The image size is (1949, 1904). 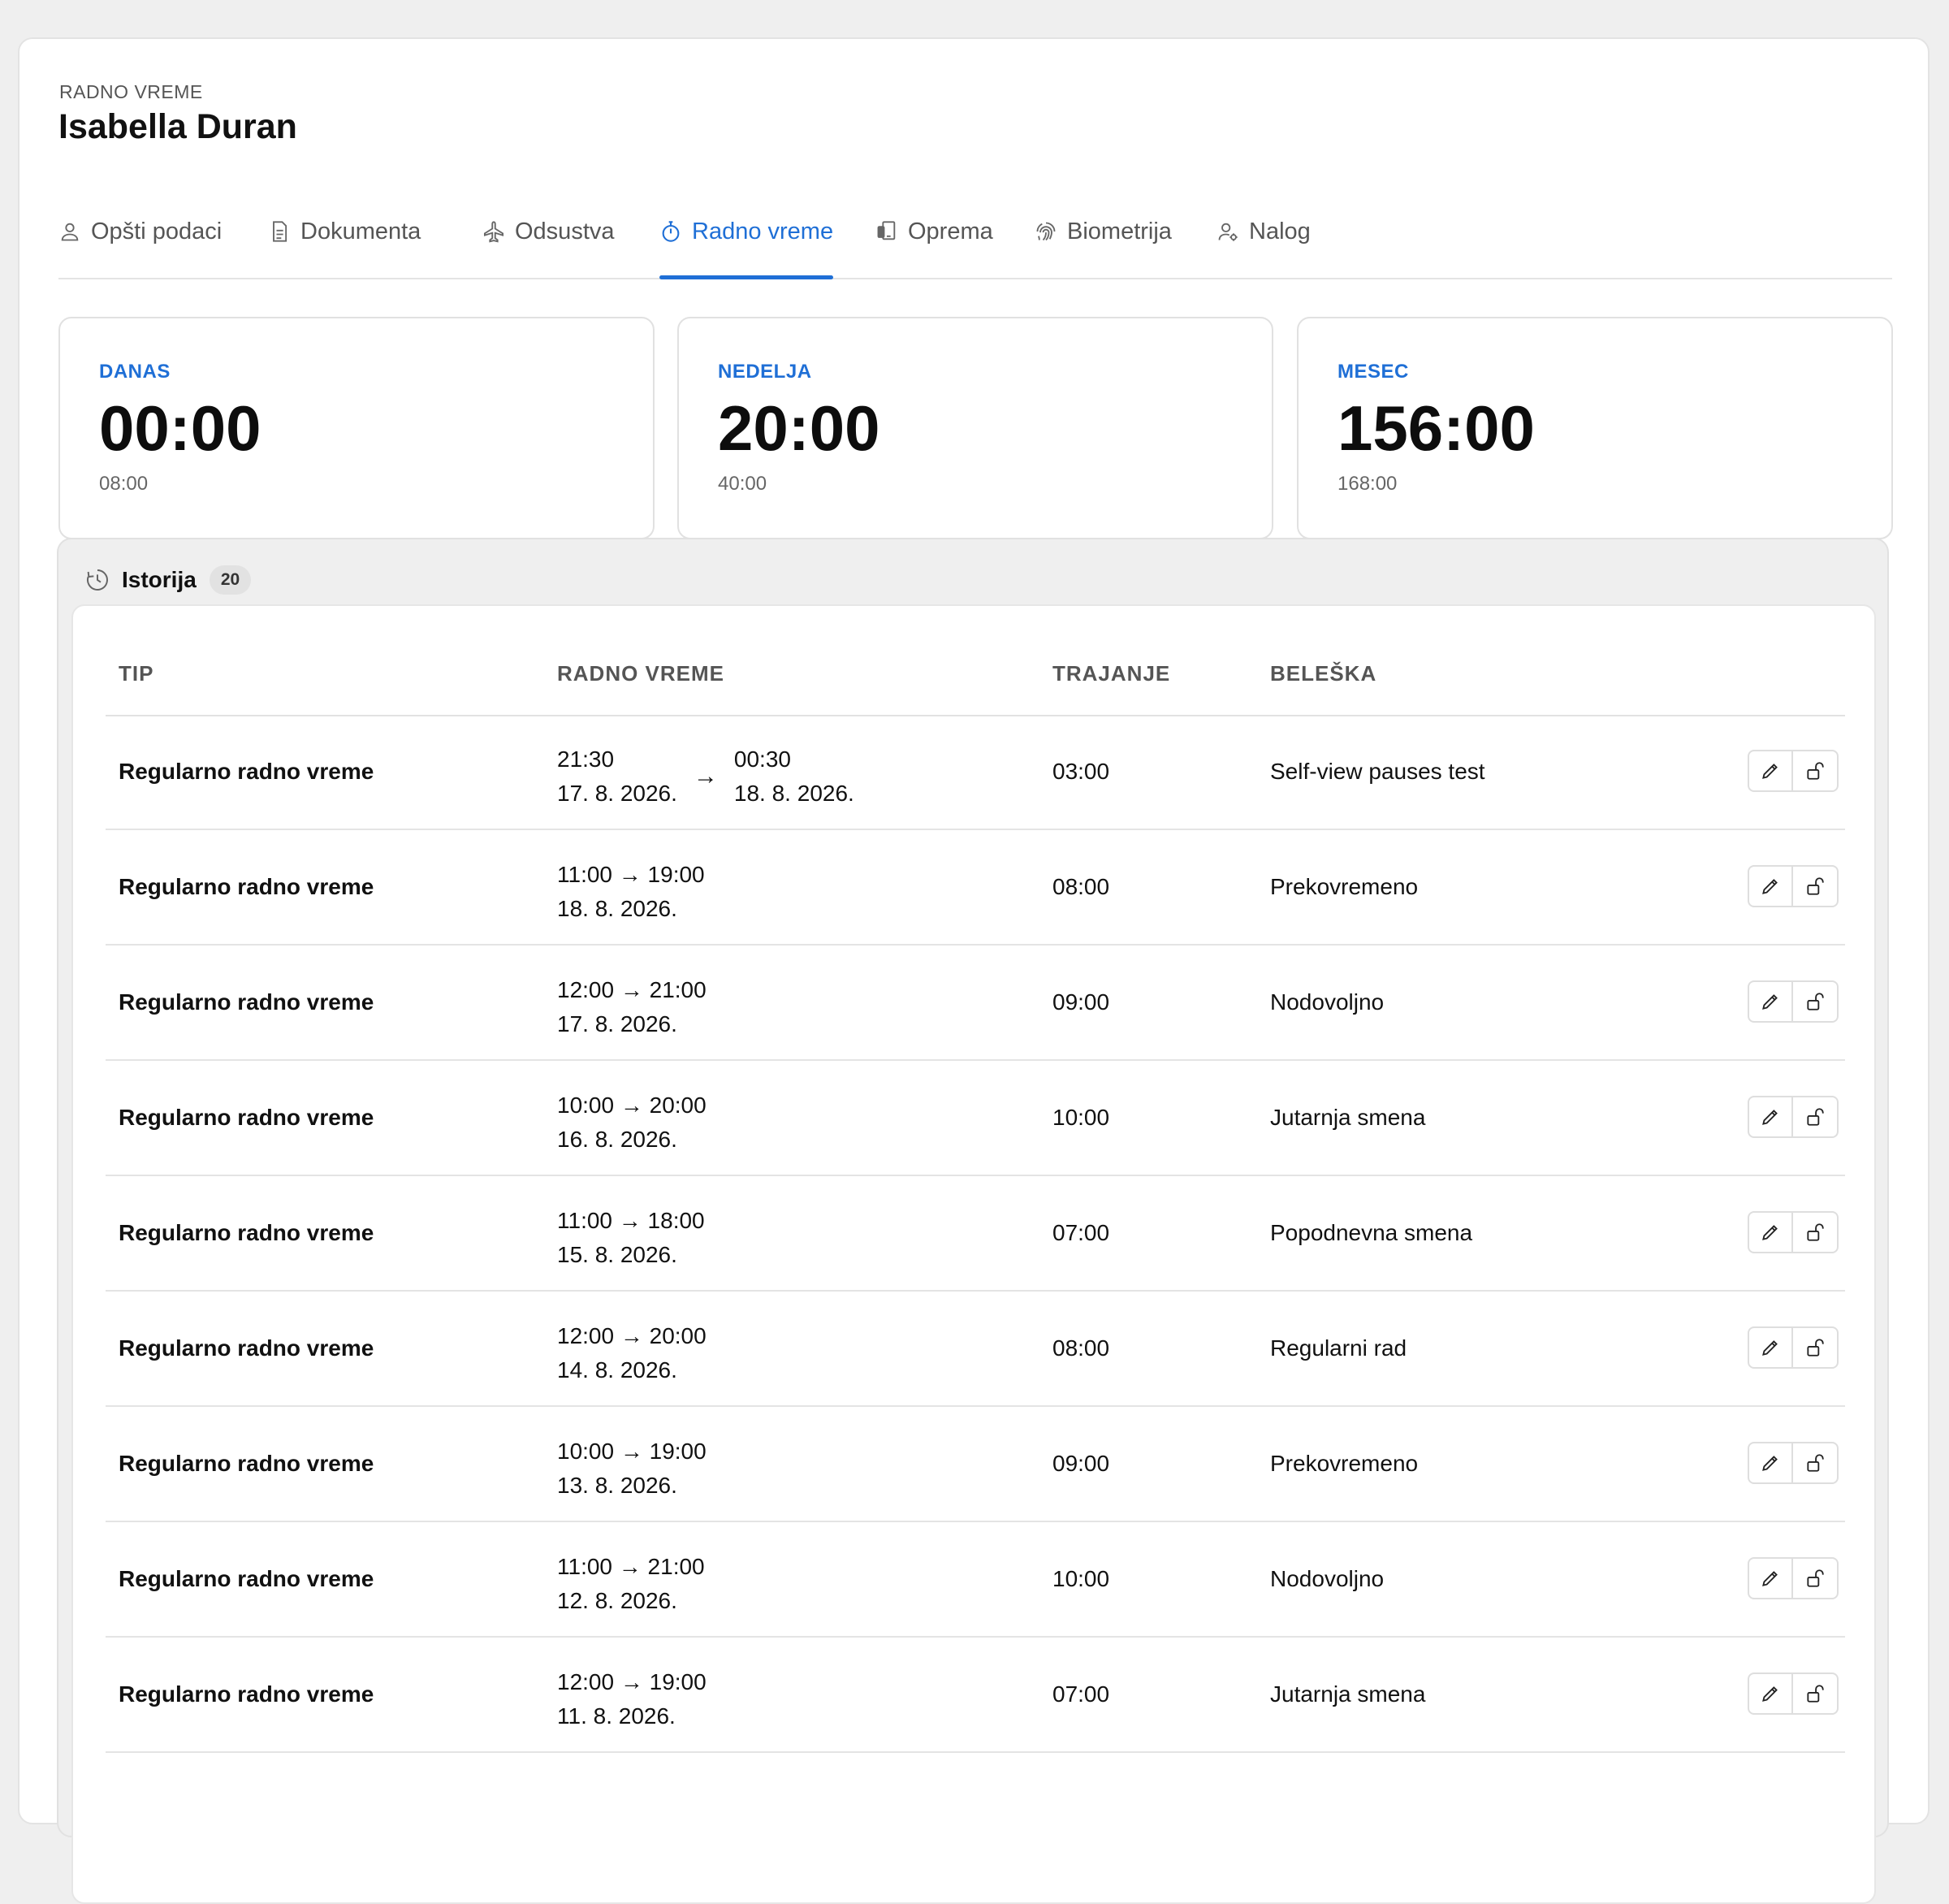 I want to click on table-header: TIP RADNO VREME TRAJANJE BELEŠKA, so click(x=975, y=661).